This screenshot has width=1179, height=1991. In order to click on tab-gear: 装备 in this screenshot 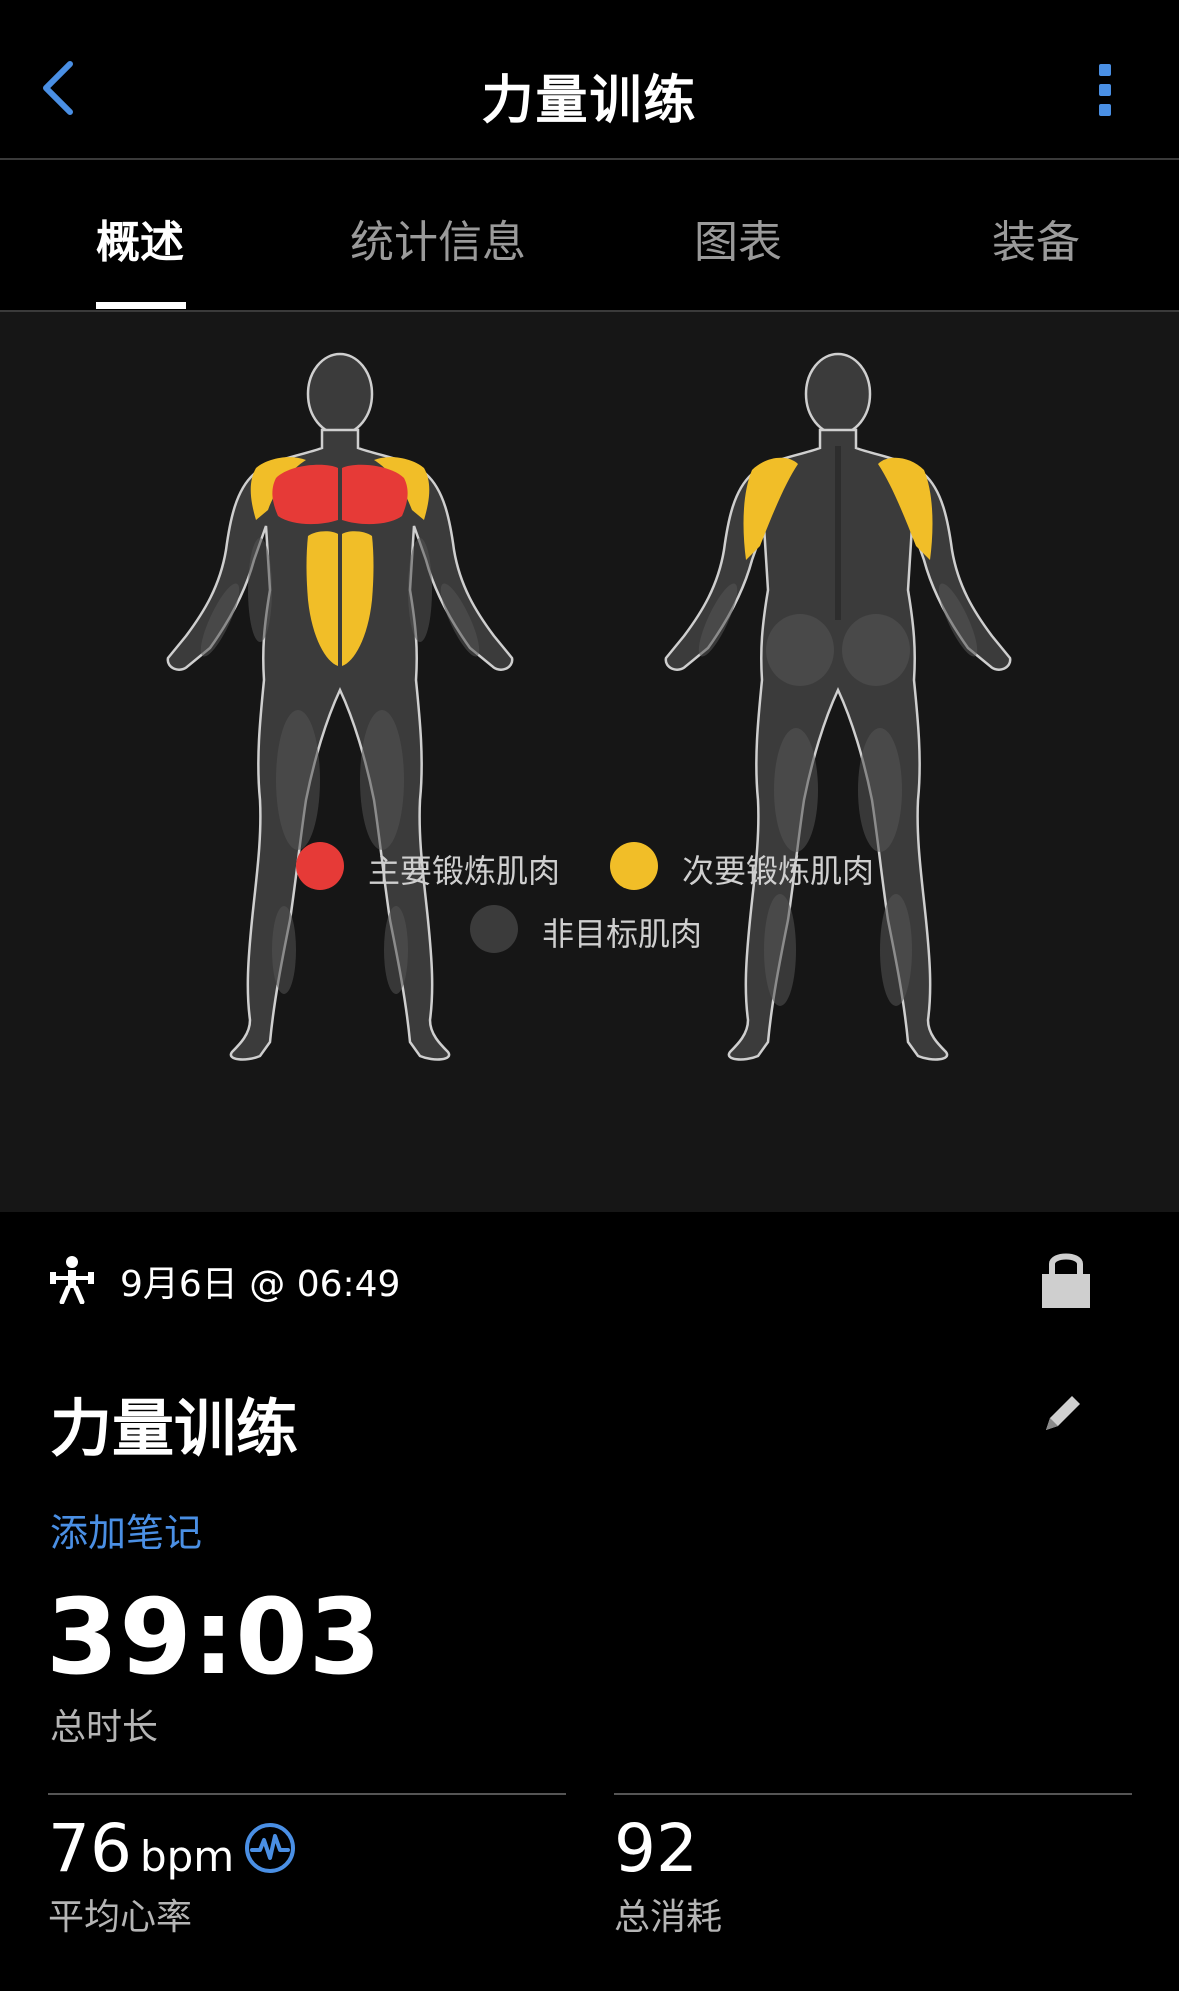, I will do `click(1036, 238)`.